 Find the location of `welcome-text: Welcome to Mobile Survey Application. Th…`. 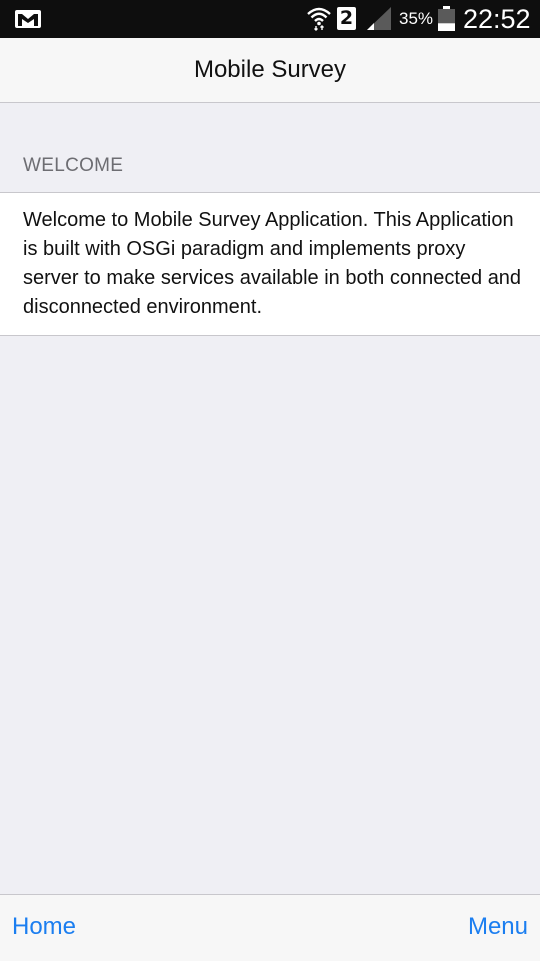

welcome-text: Welcome to Mobile Survey Application. Th… is located at coordinates (272, 263).